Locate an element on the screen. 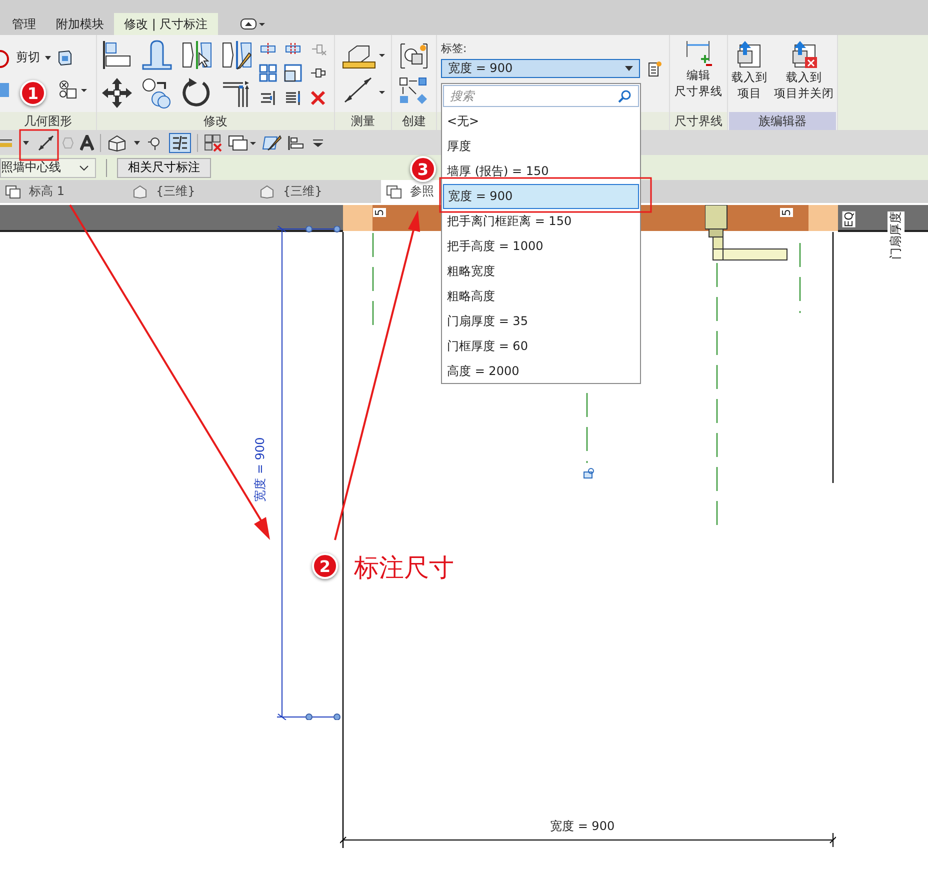 The image size is (928, 869). eq-label: EQ is located at coordinates (849, 220).